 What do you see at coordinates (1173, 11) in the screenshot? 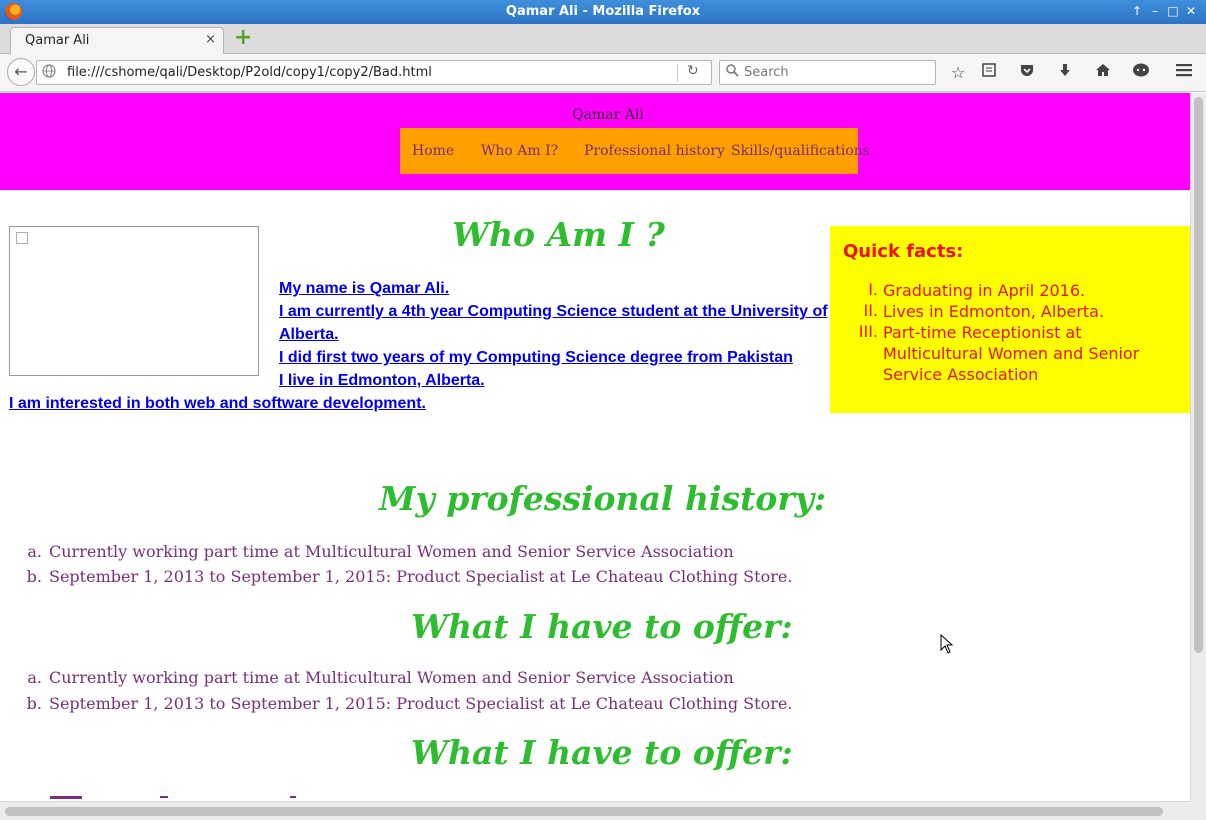
I see `maximize-button: □` at bounding box center [1173, 11].